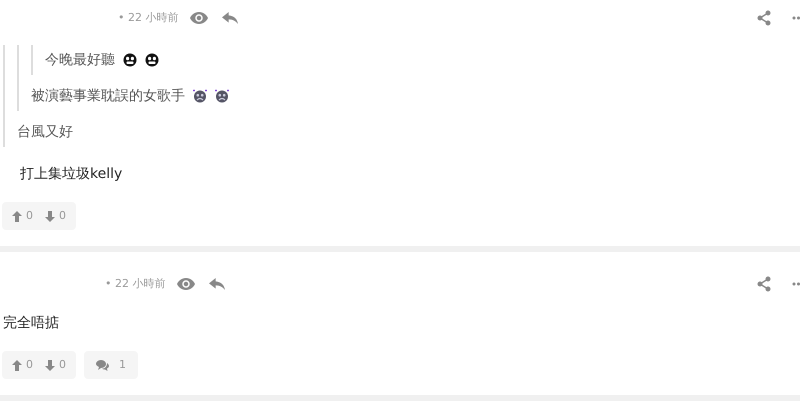 The image size is (800, 409). I want to click on quote-text: 被演藝事業耽誤的女歌手, so click(108, 96).